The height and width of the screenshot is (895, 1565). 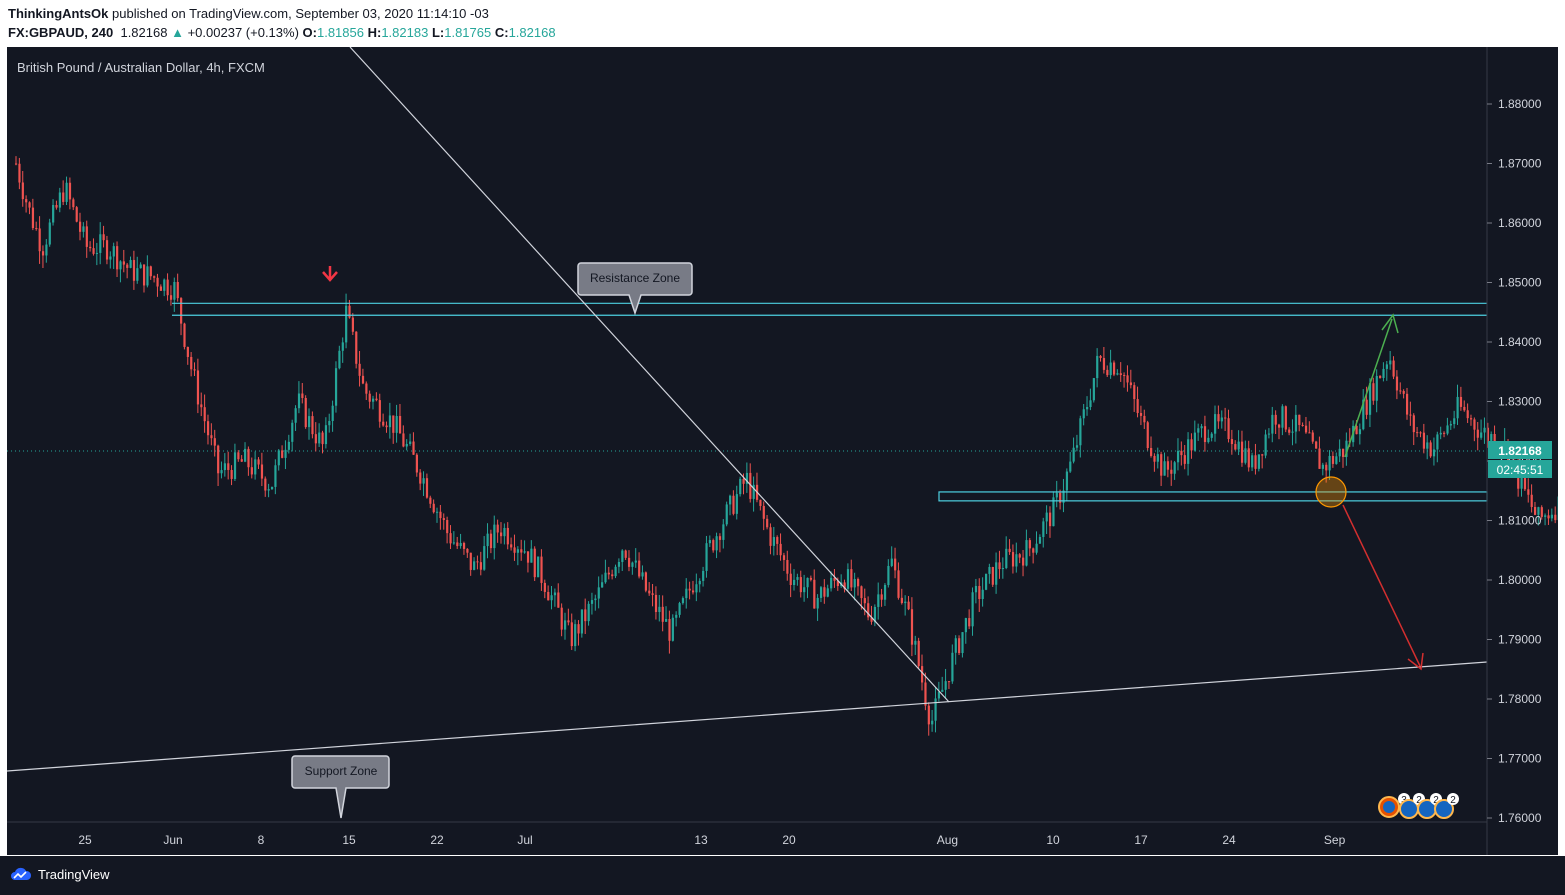 What do you see at coordinates (60, 874) in the screenshot?
I see `tradingview-logo: TradingView` at bounding box center [60, 874].